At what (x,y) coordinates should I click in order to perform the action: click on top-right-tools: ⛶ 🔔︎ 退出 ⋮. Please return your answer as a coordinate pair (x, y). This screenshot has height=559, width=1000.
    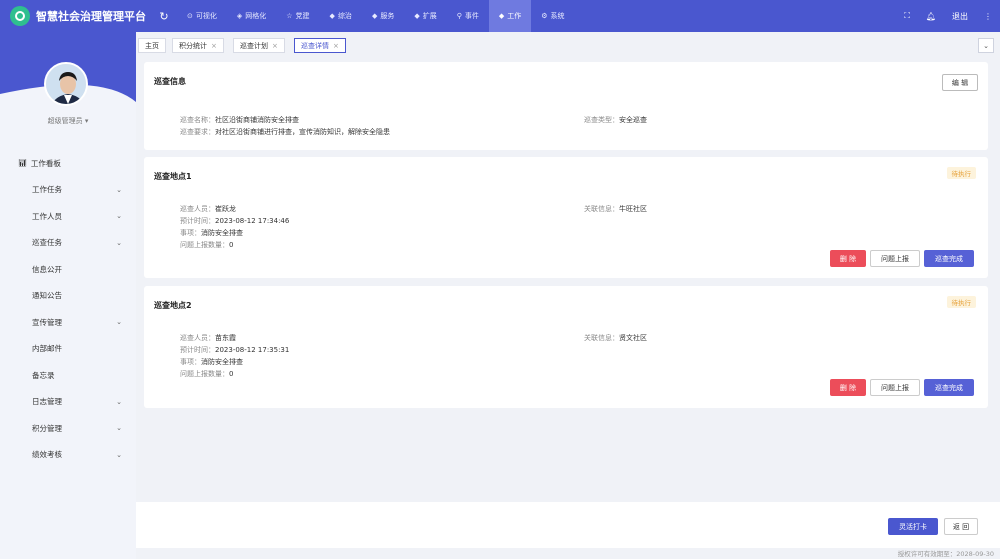
    Looking at the image, I should click on (948, 16).